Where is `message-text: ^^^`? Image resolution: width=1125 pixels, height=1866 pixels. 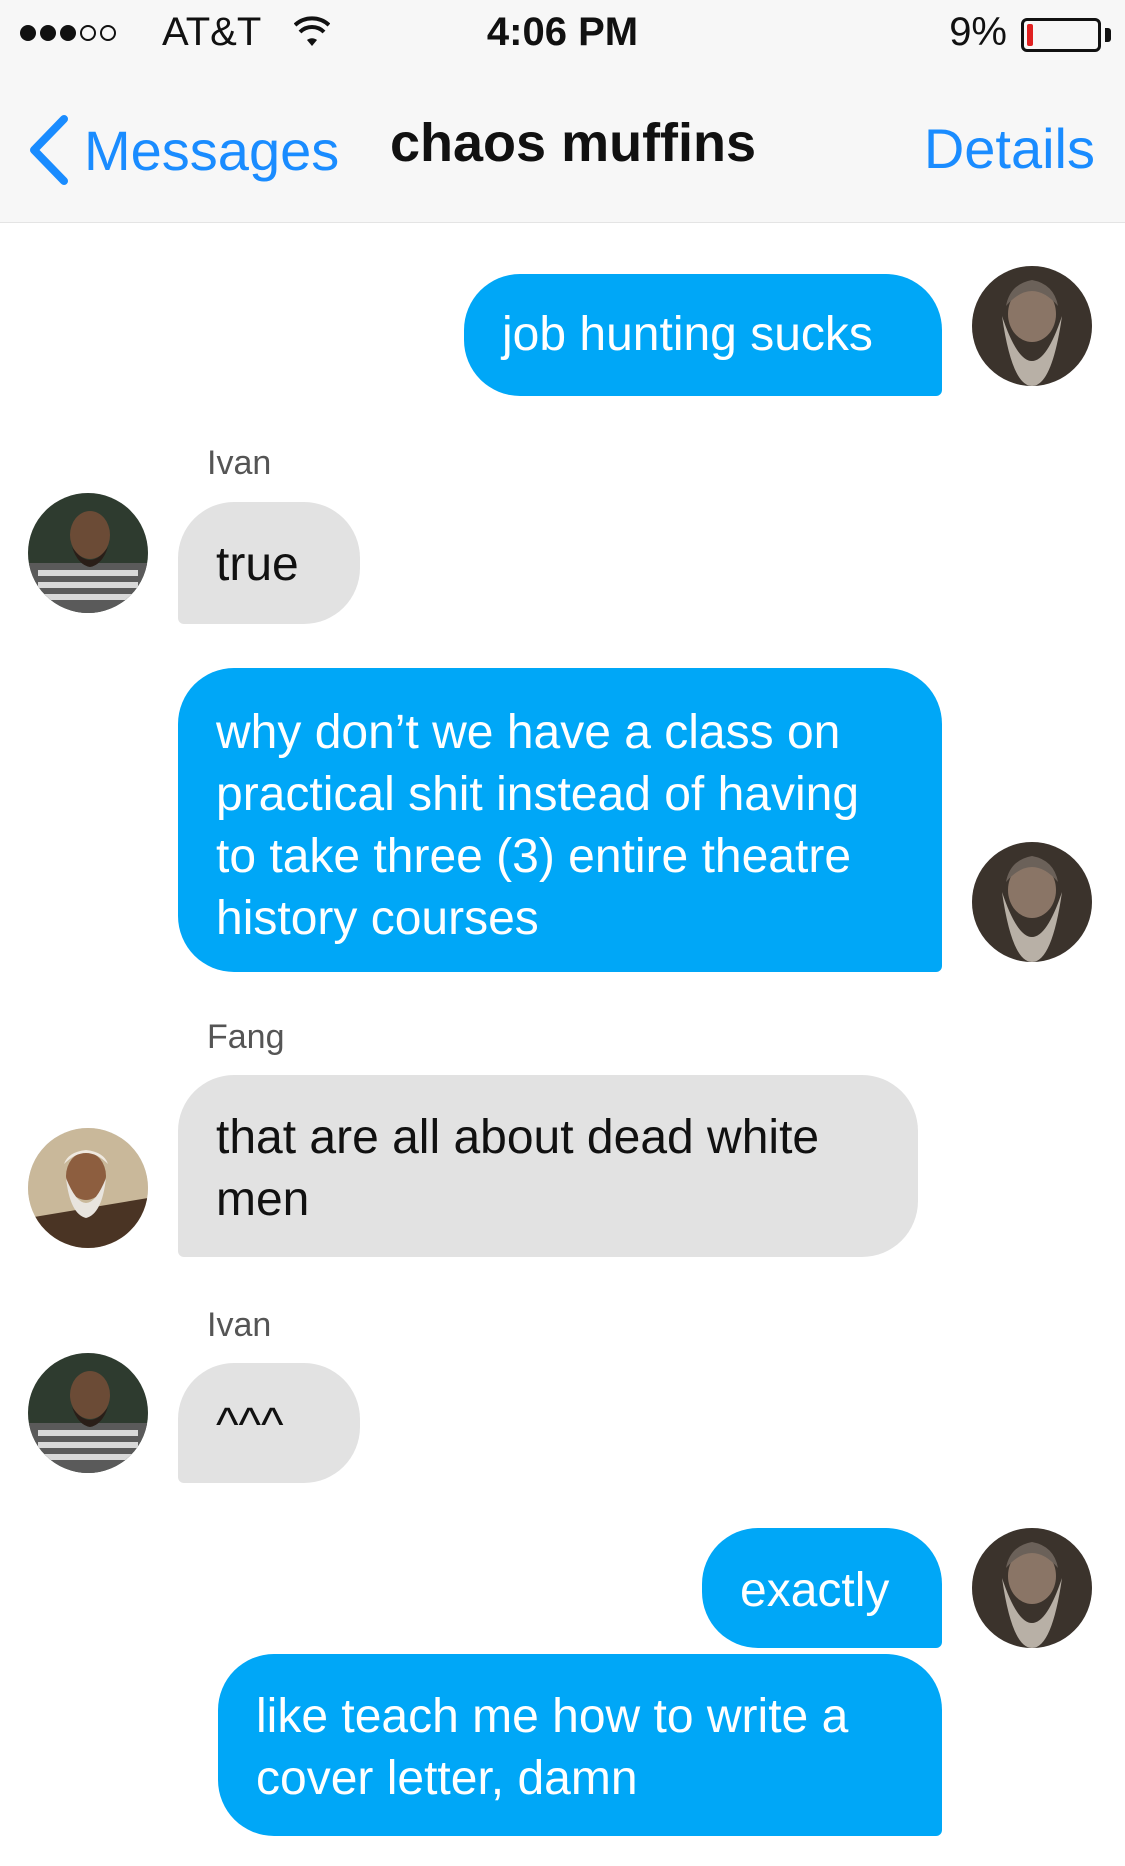 message-text: ^^^ is located at coordinates (250, 1425).